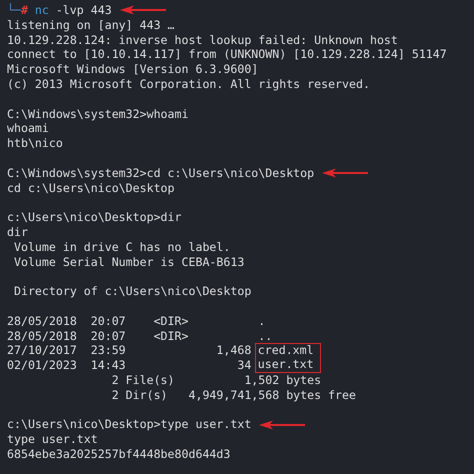 This screenshot has width=474, height=474. Describe the element at coordinates (129, 350) in the screenshot. I see `file-entry-details: 27/10/2017 23:59 1,468` at that location.